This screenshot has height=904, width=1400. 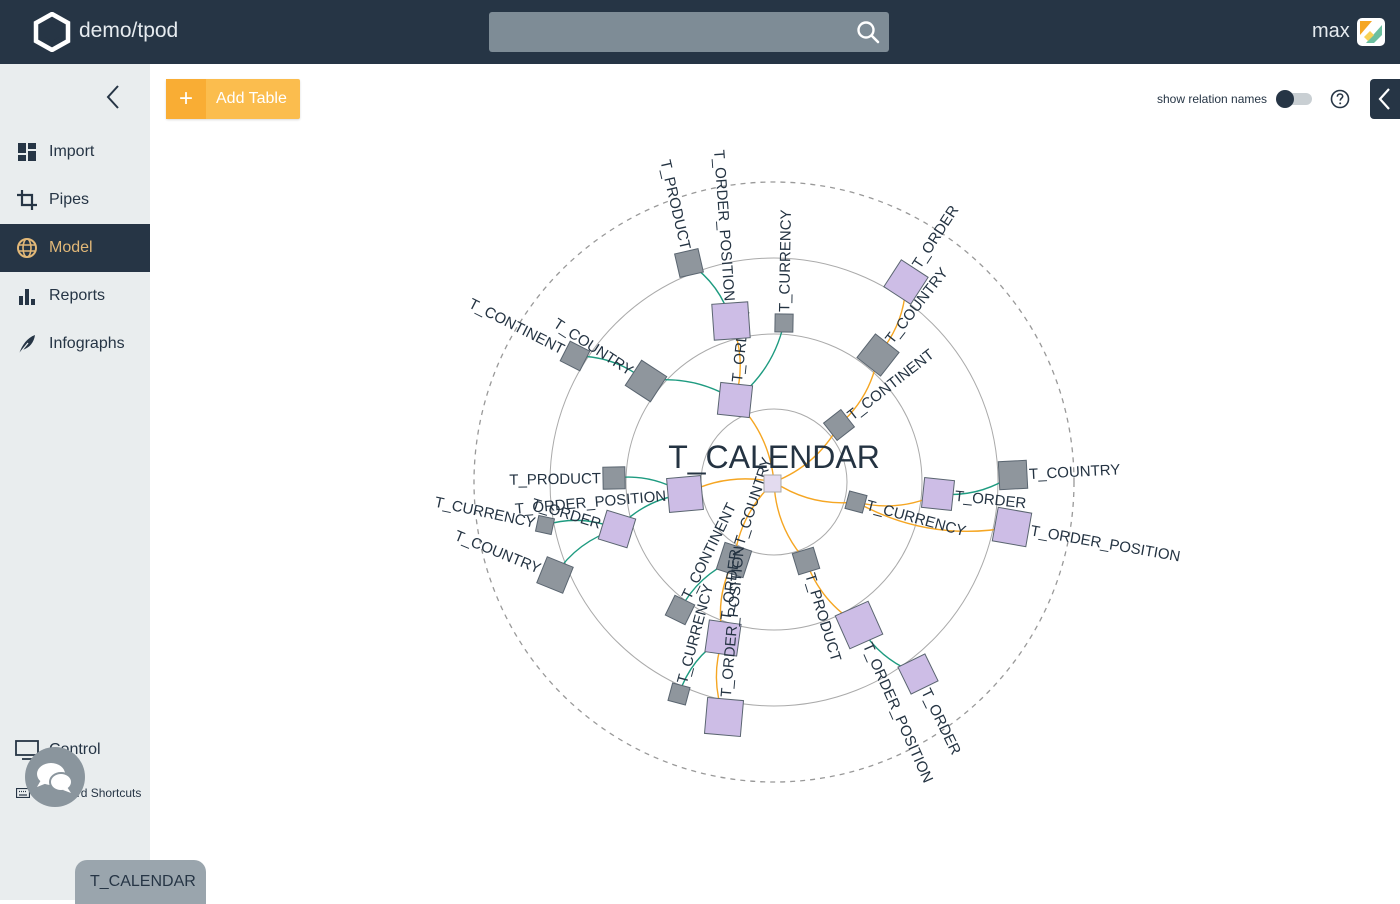 I want to click on user-avatar-icon, so click(x=1371, y=32).